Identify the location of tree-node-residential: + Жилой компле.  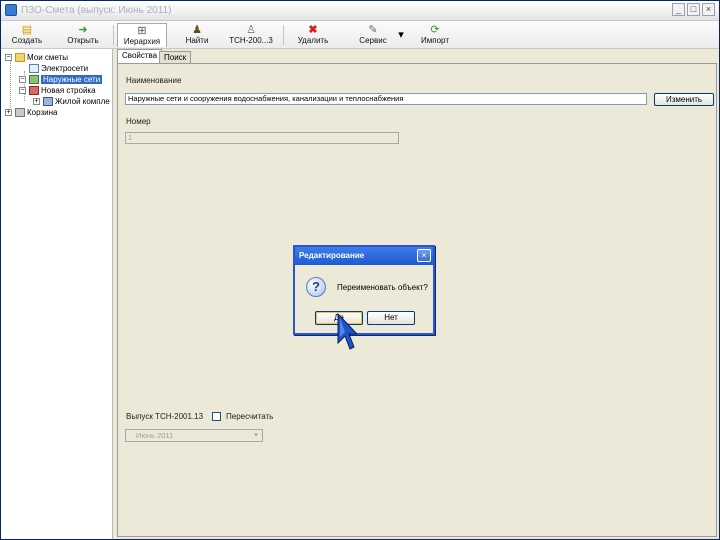
(71, 101).